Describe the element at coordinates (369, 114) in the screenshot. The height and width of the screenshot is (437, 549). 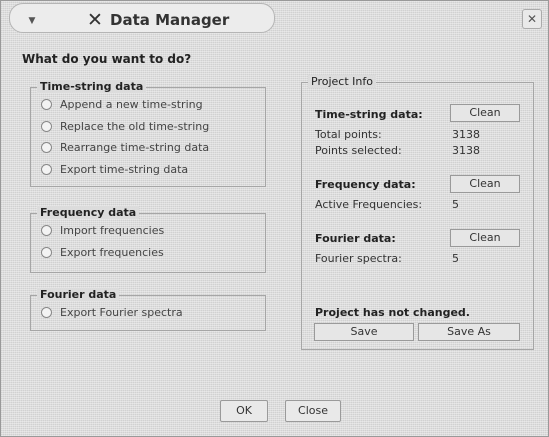
I see `time-string-heading: Time-string data:` at that location.